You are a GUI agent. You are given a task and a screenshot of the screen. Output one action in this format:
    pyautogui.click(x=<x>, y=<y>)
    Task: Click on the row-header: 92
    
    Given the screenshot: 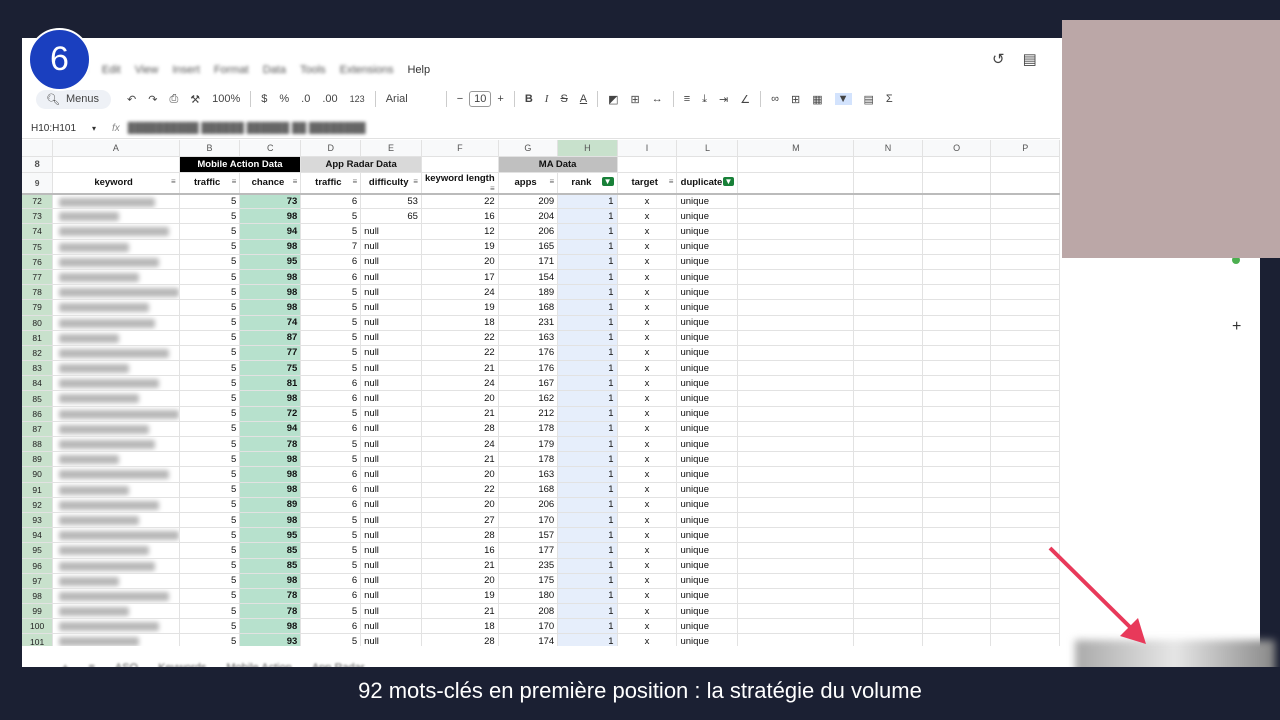 What is the action you would take?
    pyautogui.click(x=38, y=505)
    